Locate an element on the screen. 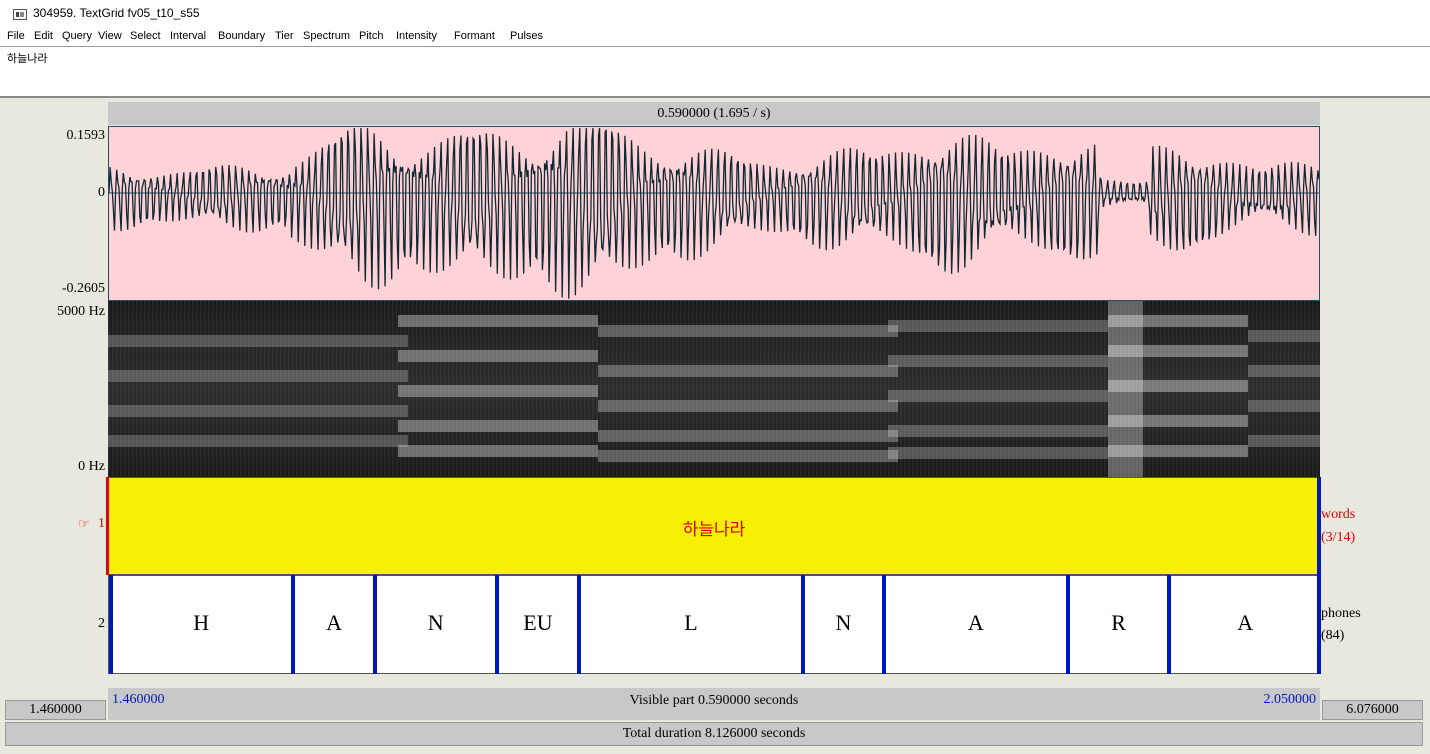 The width and height of the screenshot is (1430, 754). selection-duration: 0.590000 (1.695 / s) is located at coordinates (714, 113).